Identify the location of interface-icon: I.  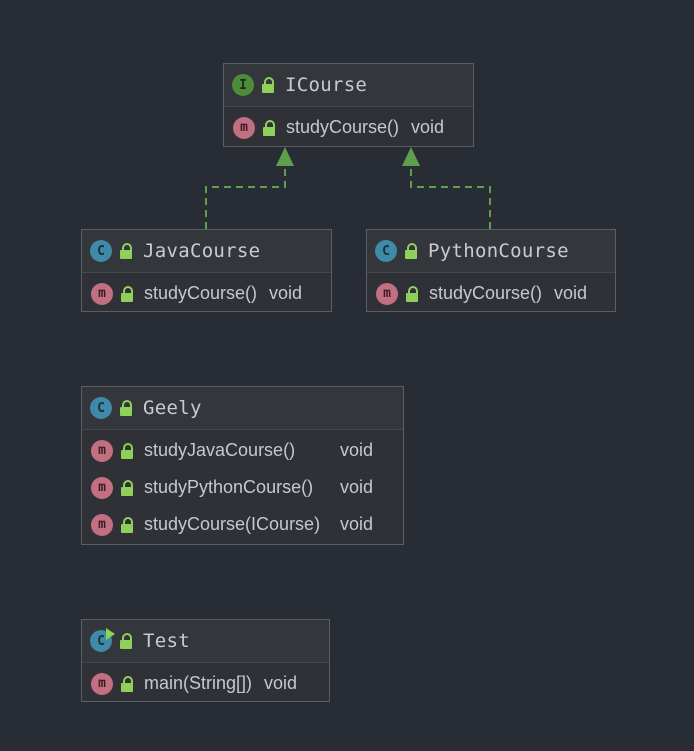
(243, 85).